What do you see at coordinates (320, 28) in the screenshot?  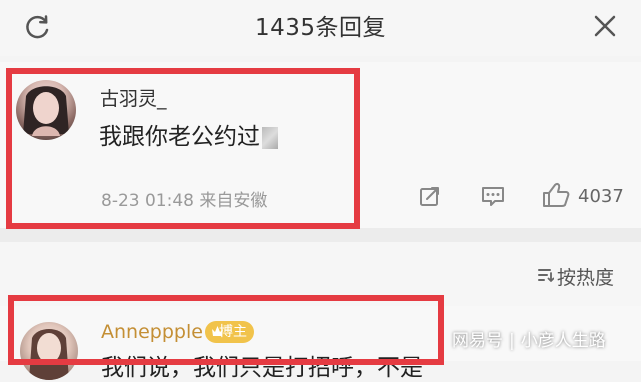 I see `reply-count-title: 1435条回复` at bounding box center [320, 28].